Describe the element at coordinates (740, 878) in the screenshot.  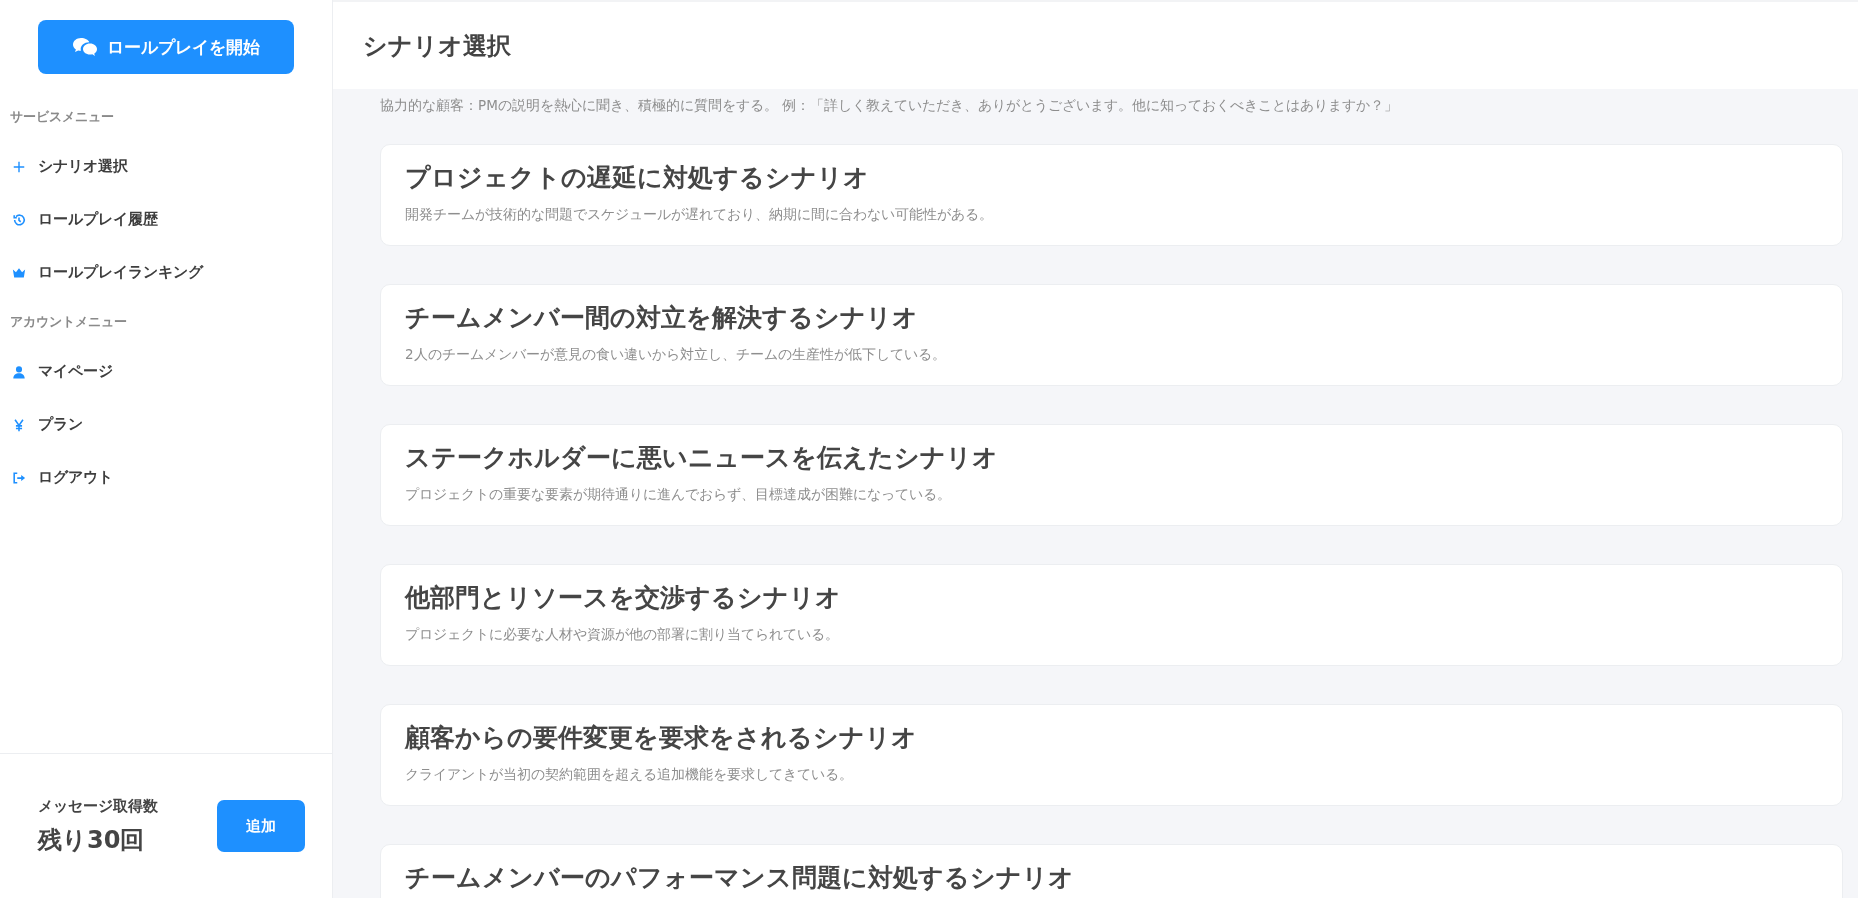
I see `scenario-title: チームメンバーのパフォーマンス問題に対処するシナリオ` at that location.